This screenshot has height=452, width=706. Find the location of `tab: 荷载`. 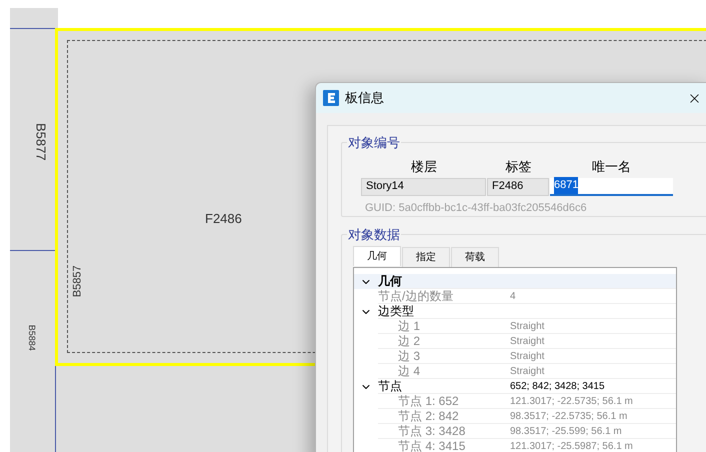

tab: 荷载 is located at coordinates (475, 257).